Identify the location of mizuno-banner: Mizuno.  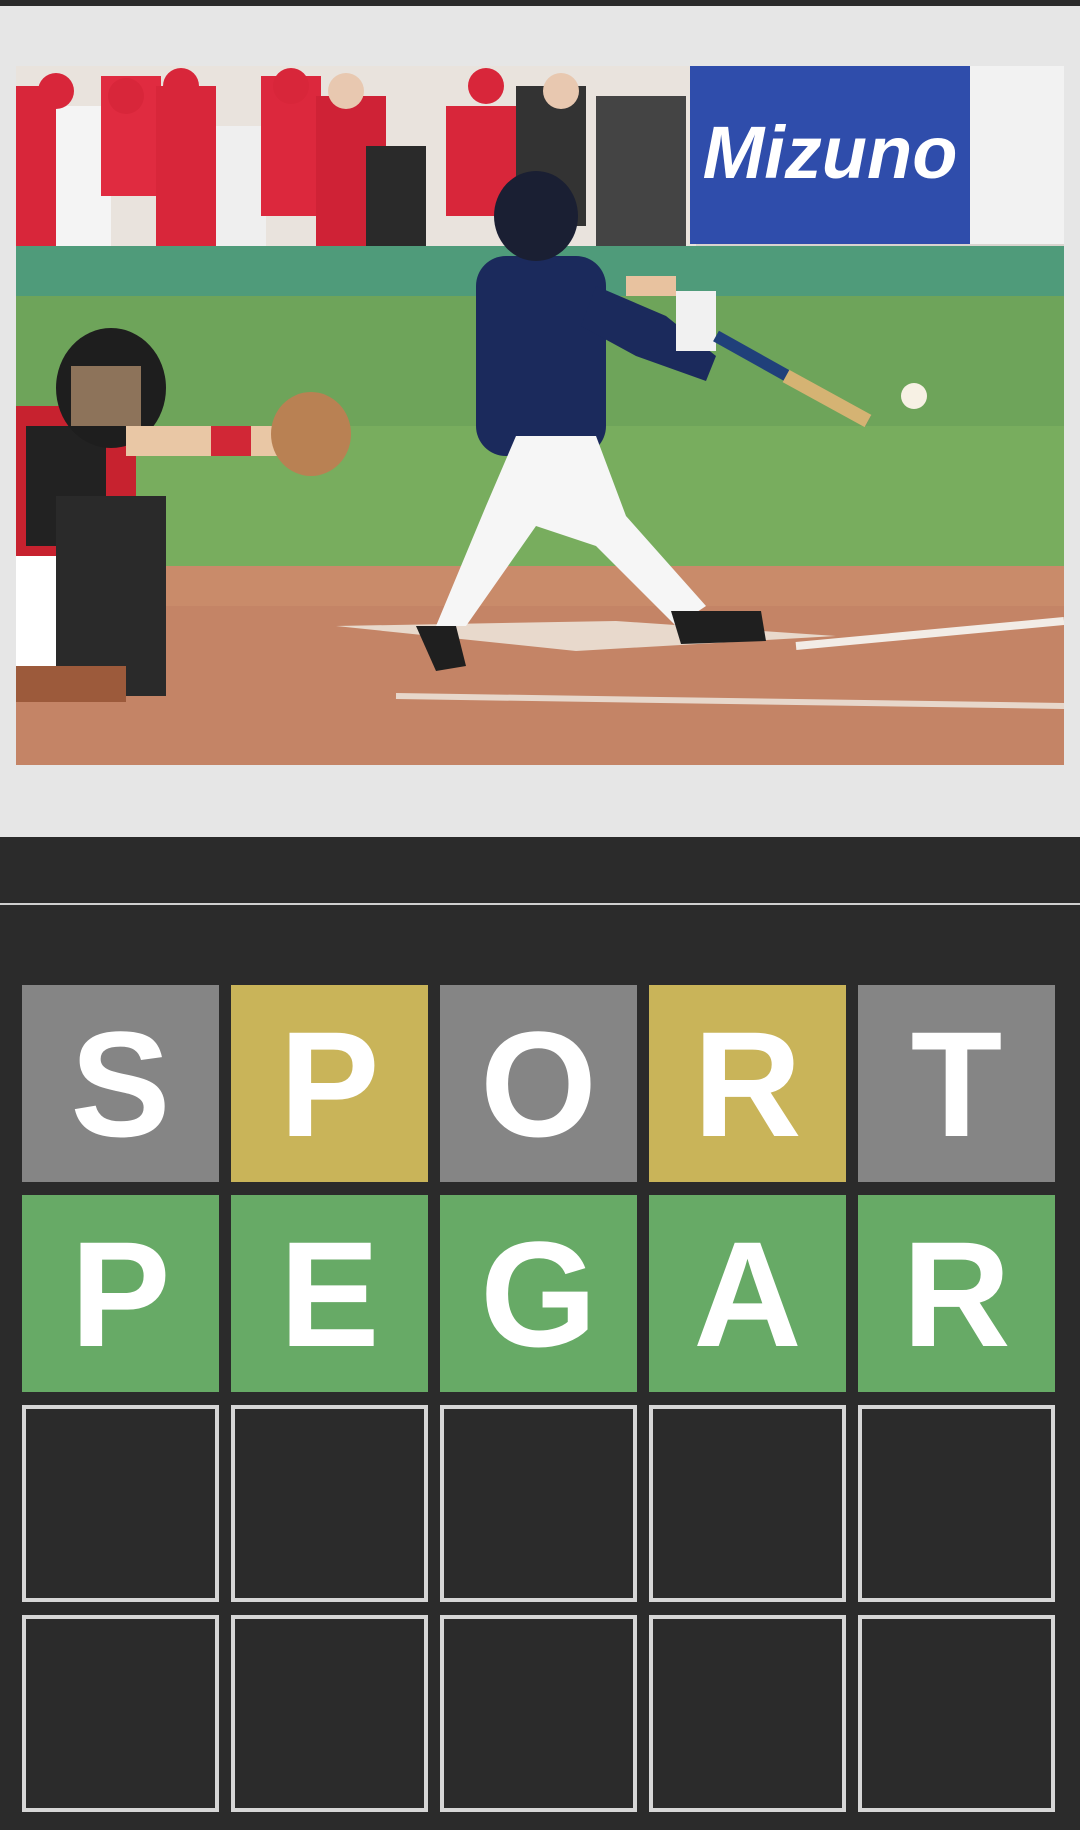
(877, 155).